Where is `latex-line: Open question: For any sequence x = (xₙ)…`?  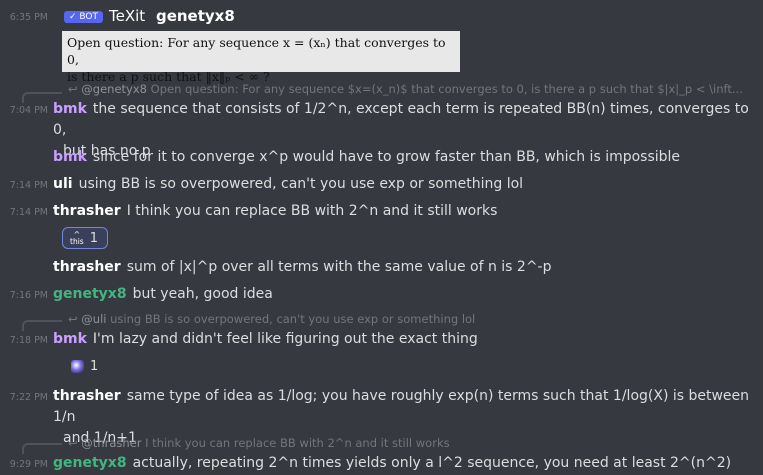 latex-line: Open question: For any sequence x = (xₙ)… is located at coordinates (256, 51).